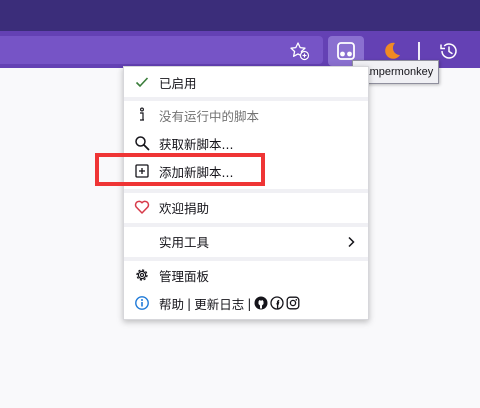  What do you see at coordinates (246, 241) in the screenshot?
I see `menu-item-utilities: 实用工具` at bounding box center [246, 241].